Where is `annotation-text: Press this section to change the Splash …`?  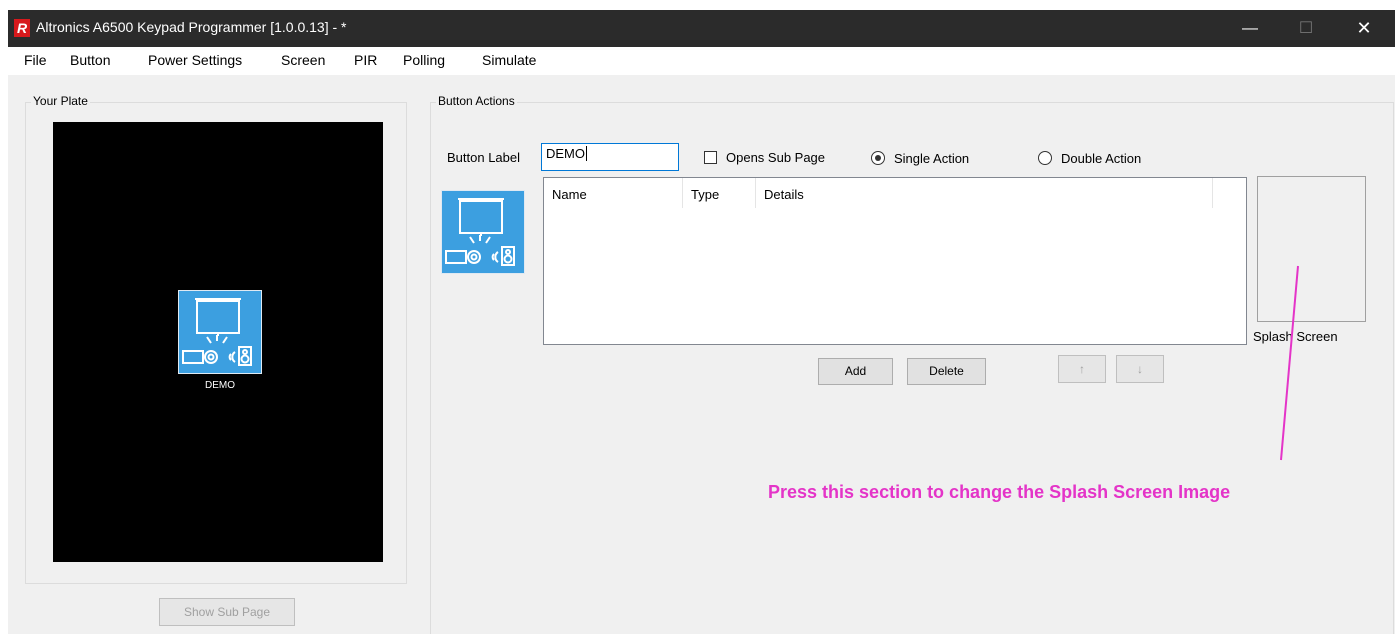
annotation-text: Press this section to change the Splash … is located at coordinates (999, 492).